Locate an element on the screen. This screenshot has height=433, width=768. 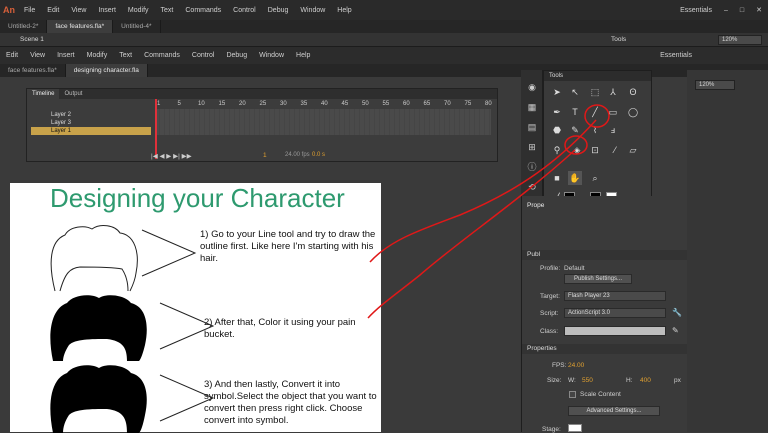
annotation-arrow-line-tool is located at coordinates (483, 191).